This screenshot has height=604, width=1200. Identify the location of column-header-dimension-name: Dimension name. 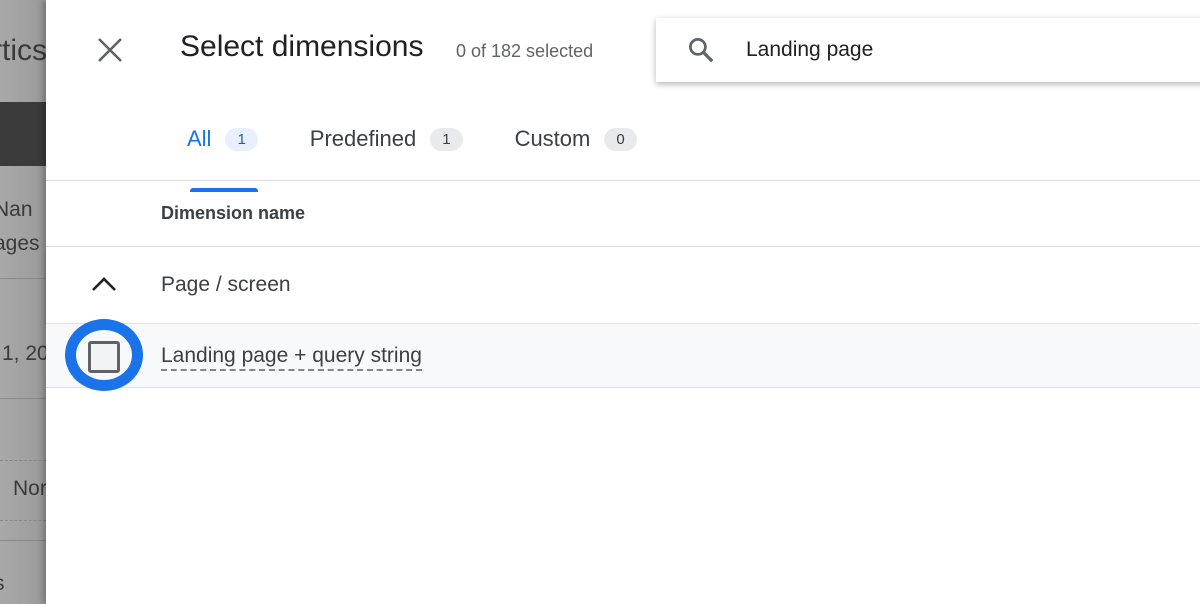
(233, 213).